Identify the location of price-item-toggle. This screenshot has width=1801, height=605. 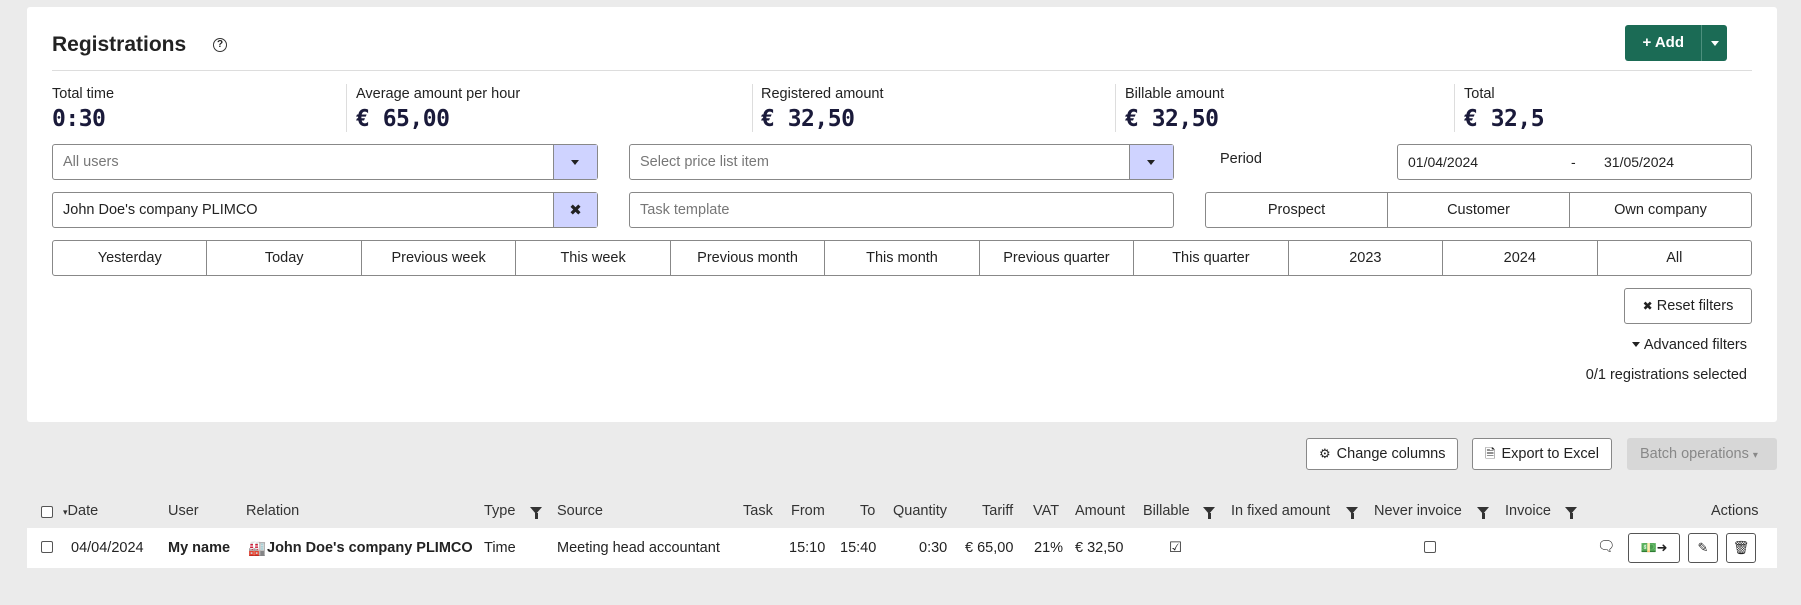
(1151, 162).